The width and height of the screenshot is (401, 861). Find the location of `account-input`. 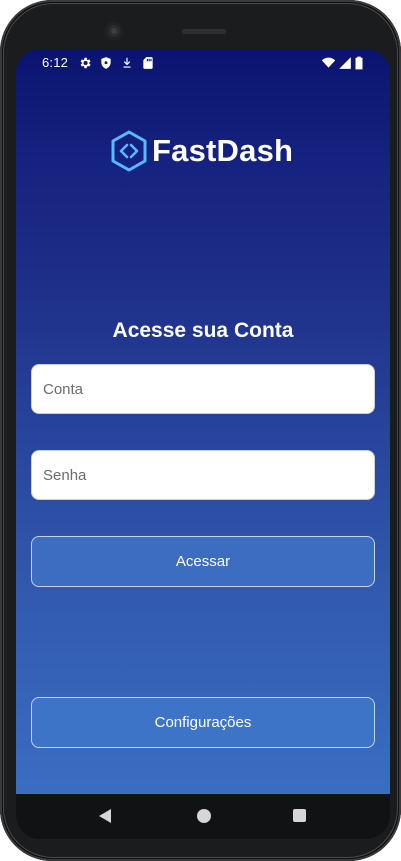

account-input is located at coordinates (203, 389).